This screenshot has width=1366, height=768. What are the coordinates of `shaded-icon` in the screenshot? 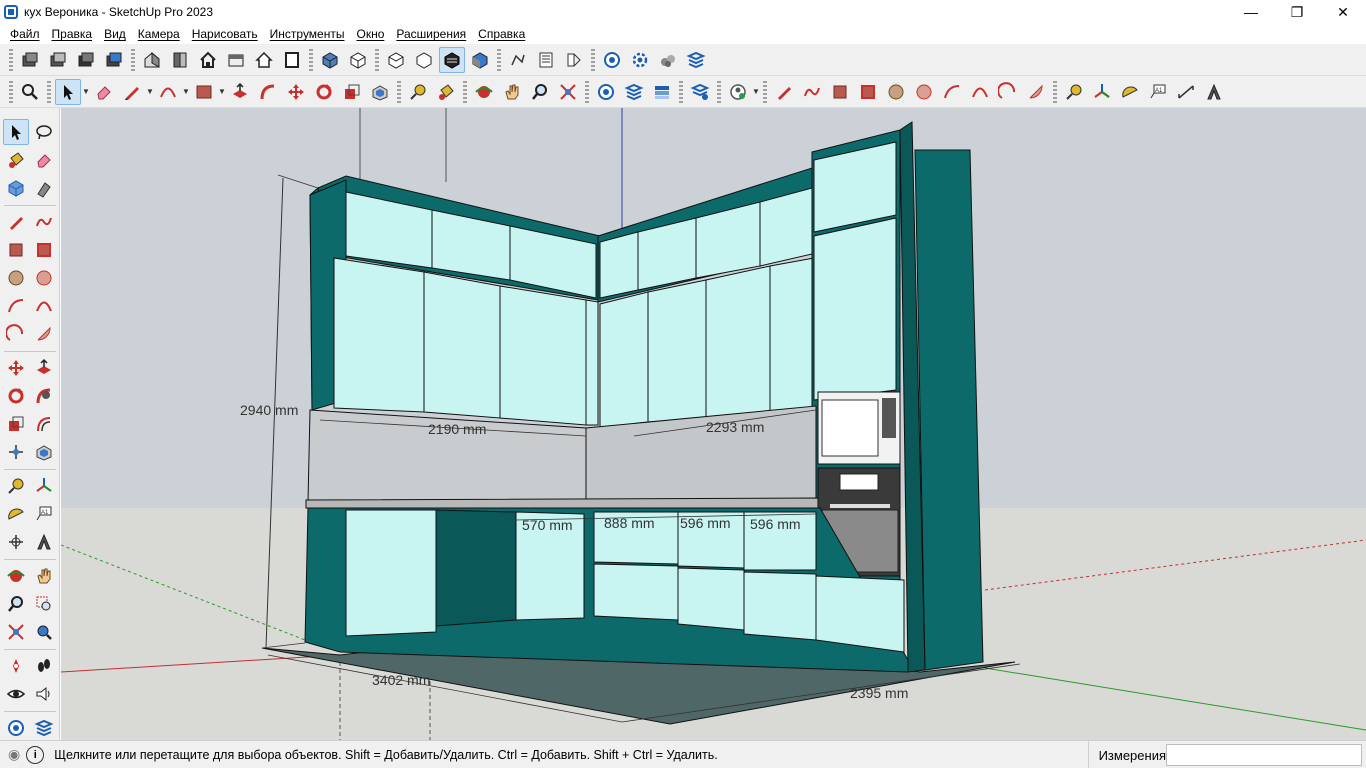 It's located at (424, 60).